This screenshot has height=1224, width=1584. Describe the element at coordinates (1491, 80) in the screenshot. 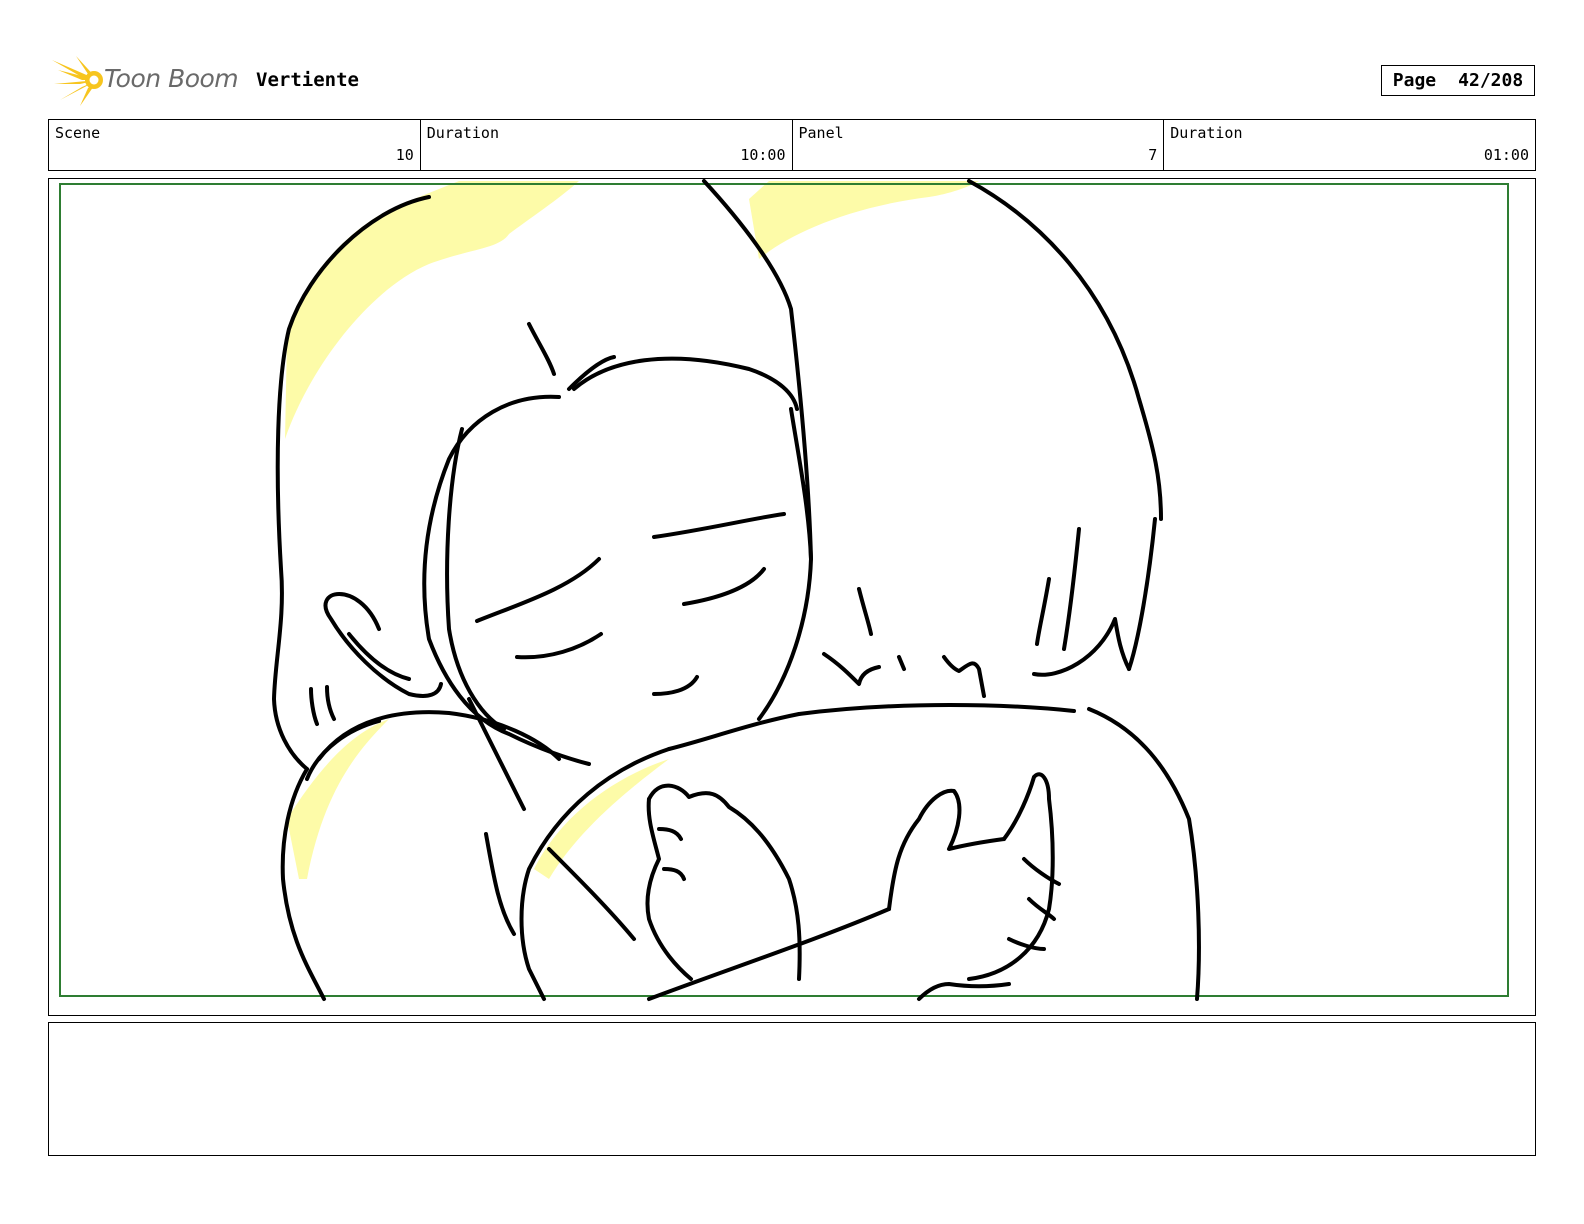

I see `page-number: 42/208` at that location.